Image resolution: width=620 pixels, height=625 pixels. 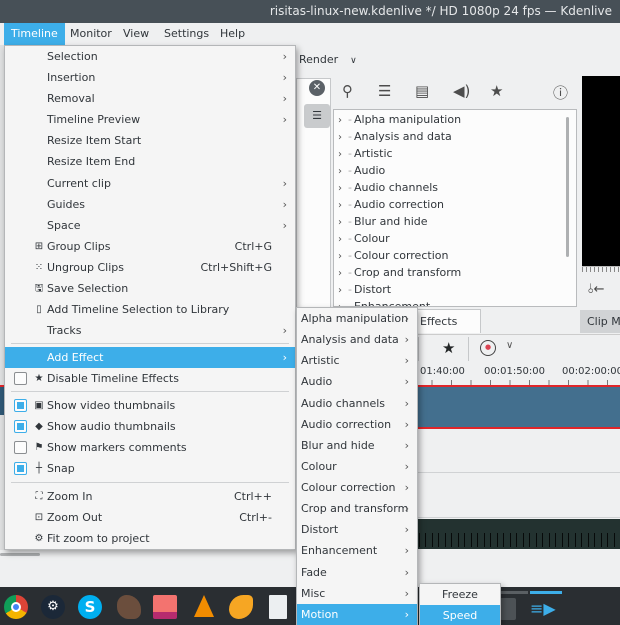 I want to click on menu-item-save-selection: 🖫 Save Selection, so click(x=150, y=288).